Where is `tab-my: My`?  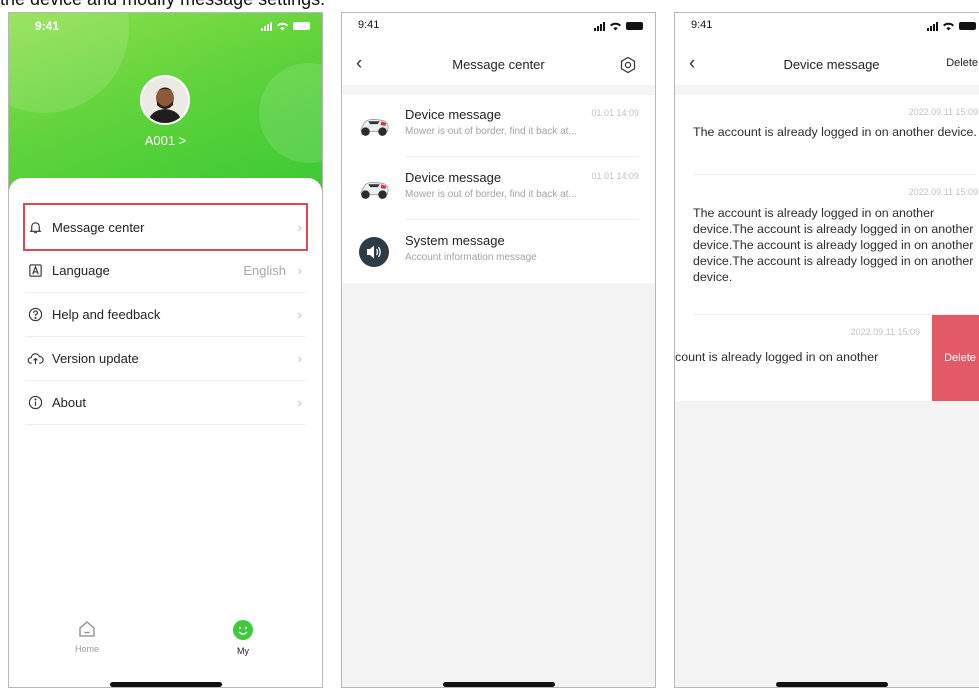
tab-my: My is located at coordinates (243, 637).